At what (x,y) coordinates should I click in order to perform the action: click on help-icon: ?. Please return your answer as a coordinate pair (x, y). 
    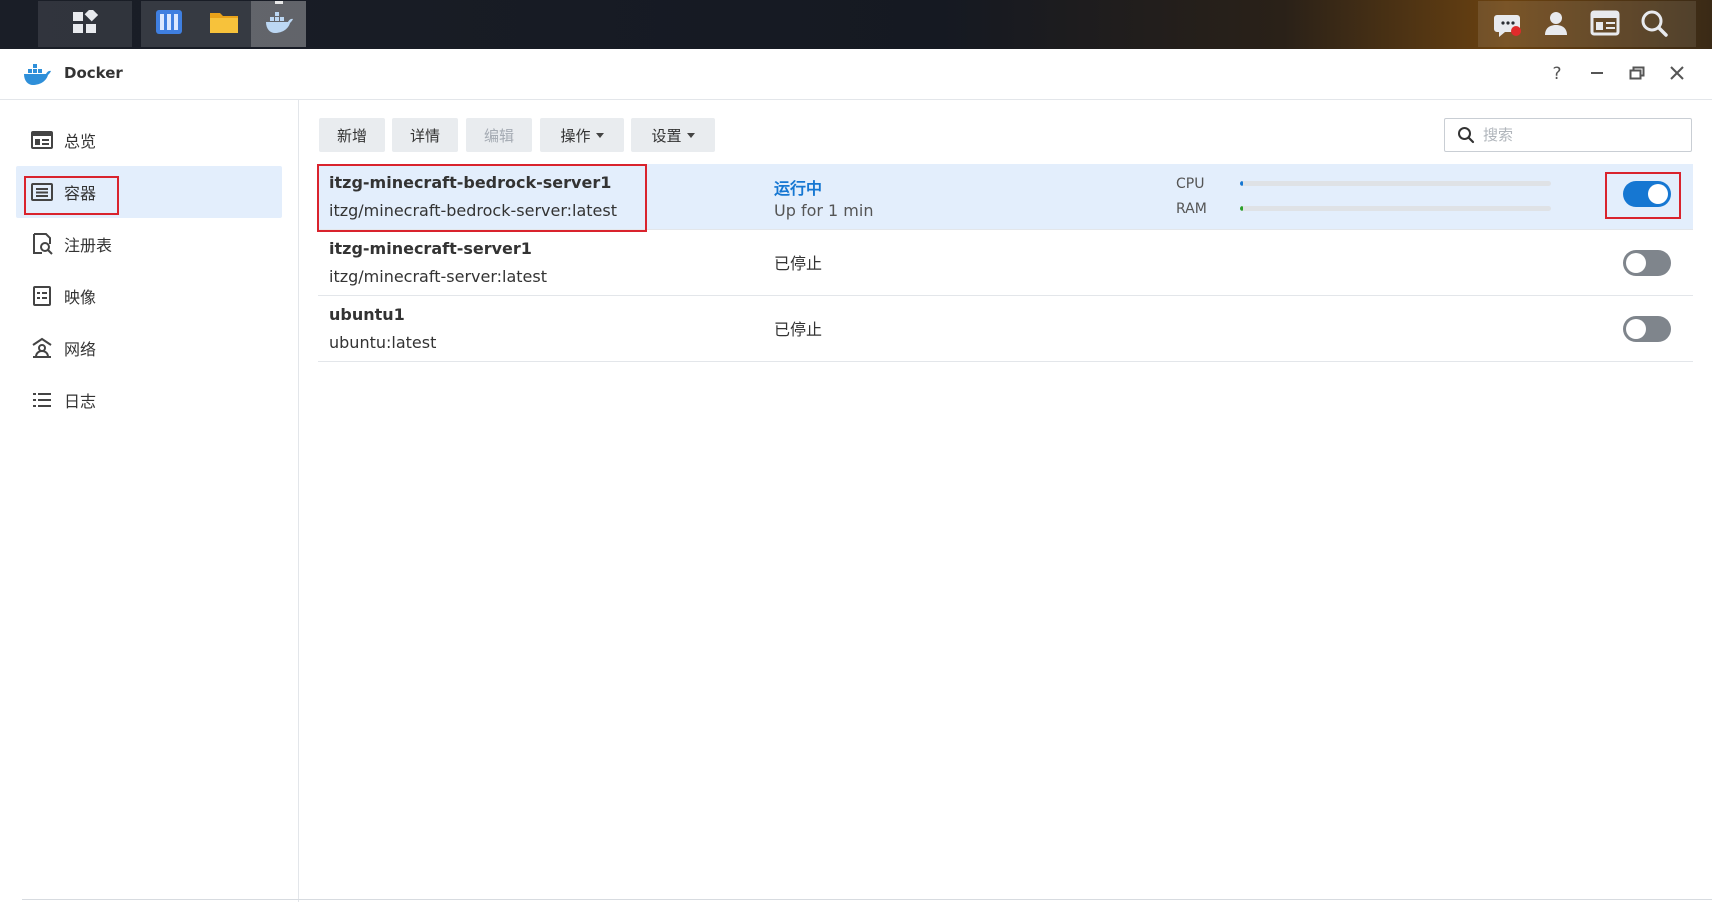
    Looking at the image, I should click on (1557, 74).